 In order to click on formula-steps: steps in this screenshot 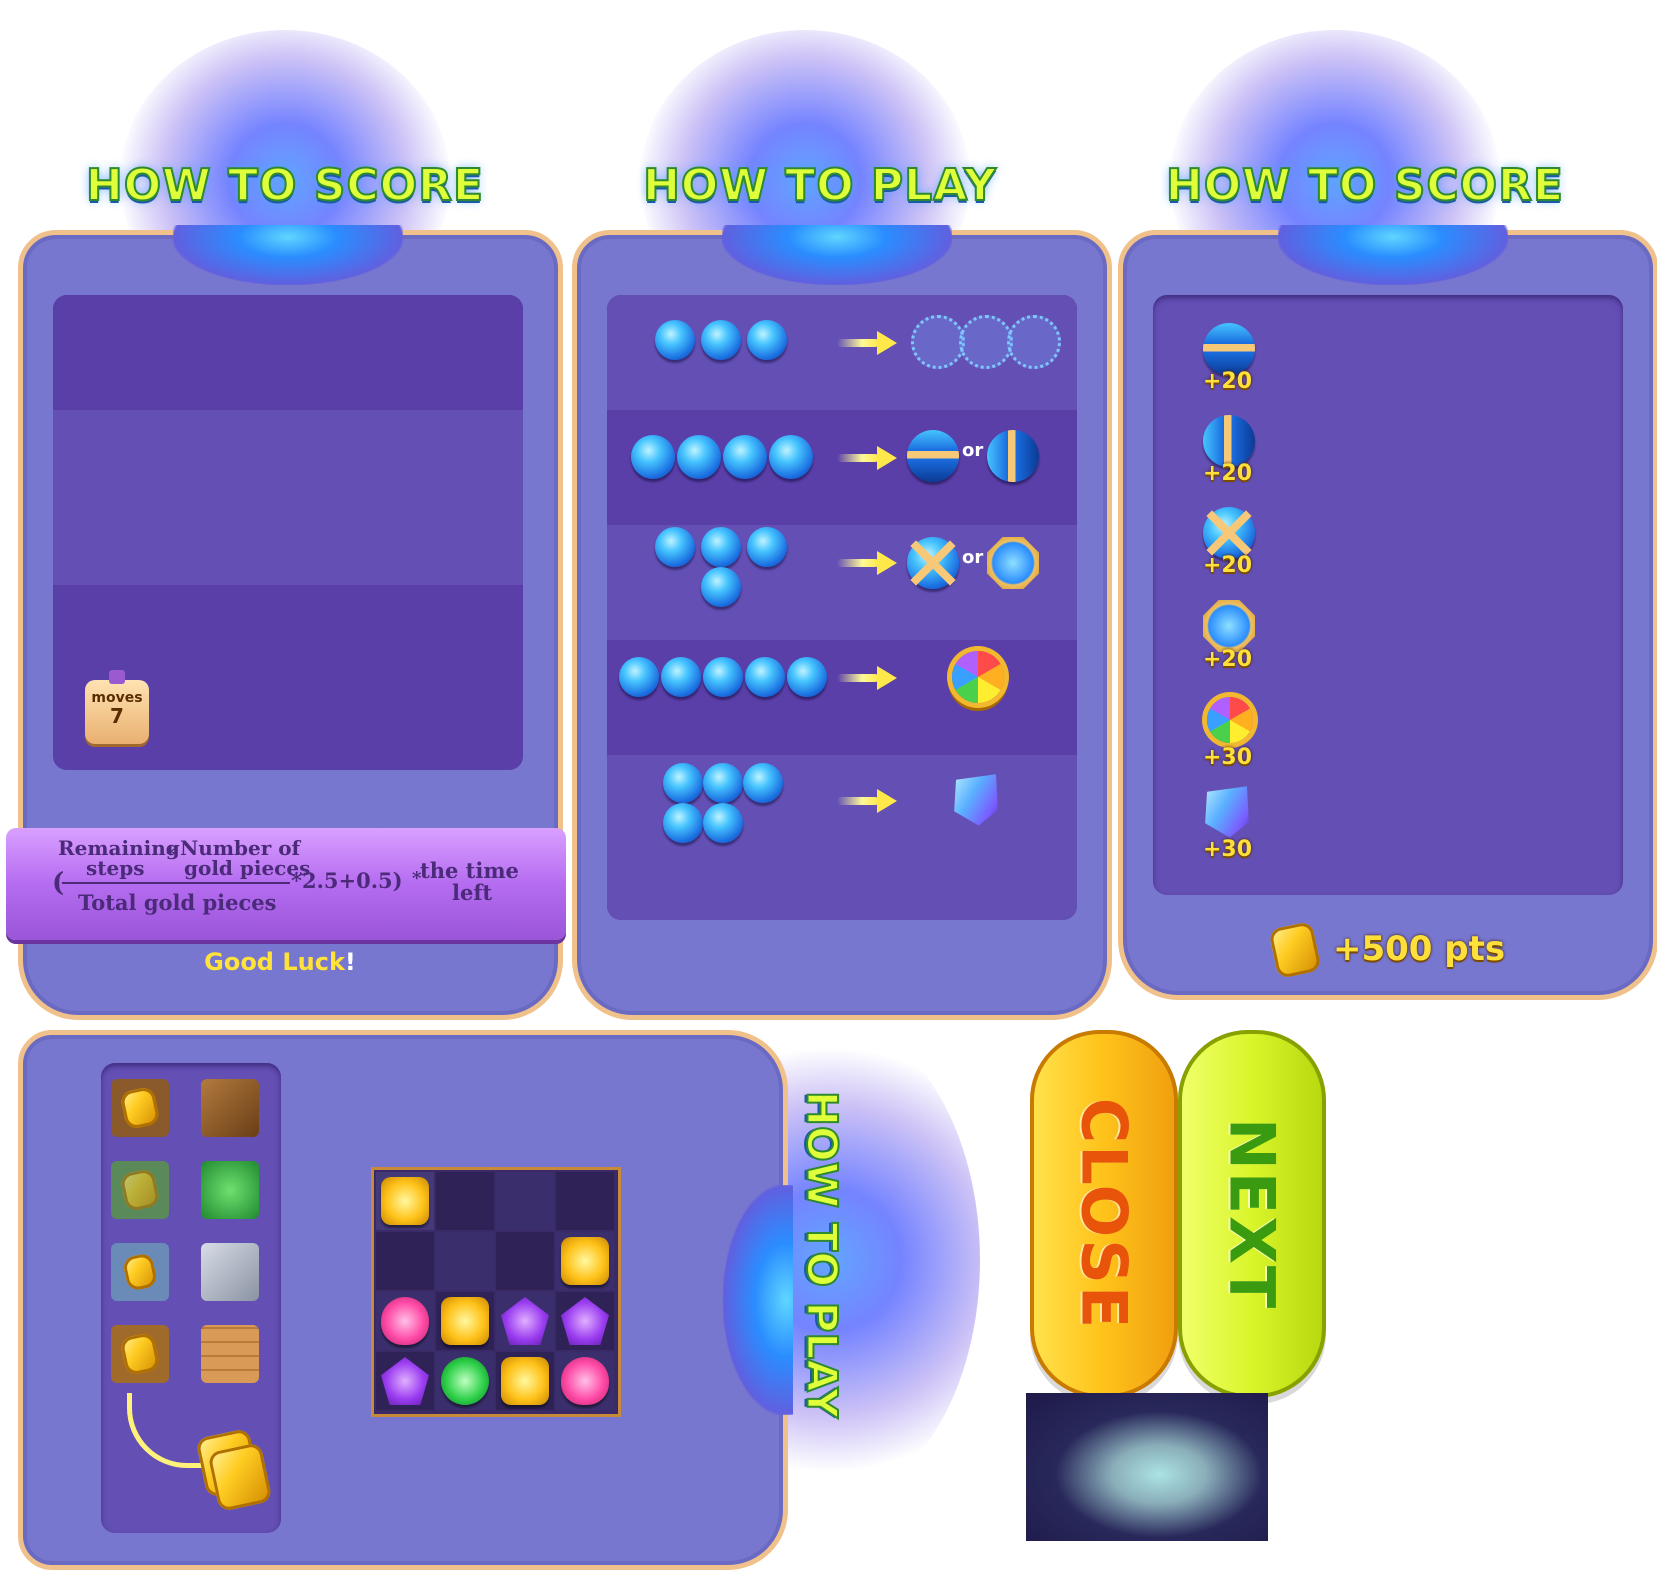, I will do `click(115, 868)`.